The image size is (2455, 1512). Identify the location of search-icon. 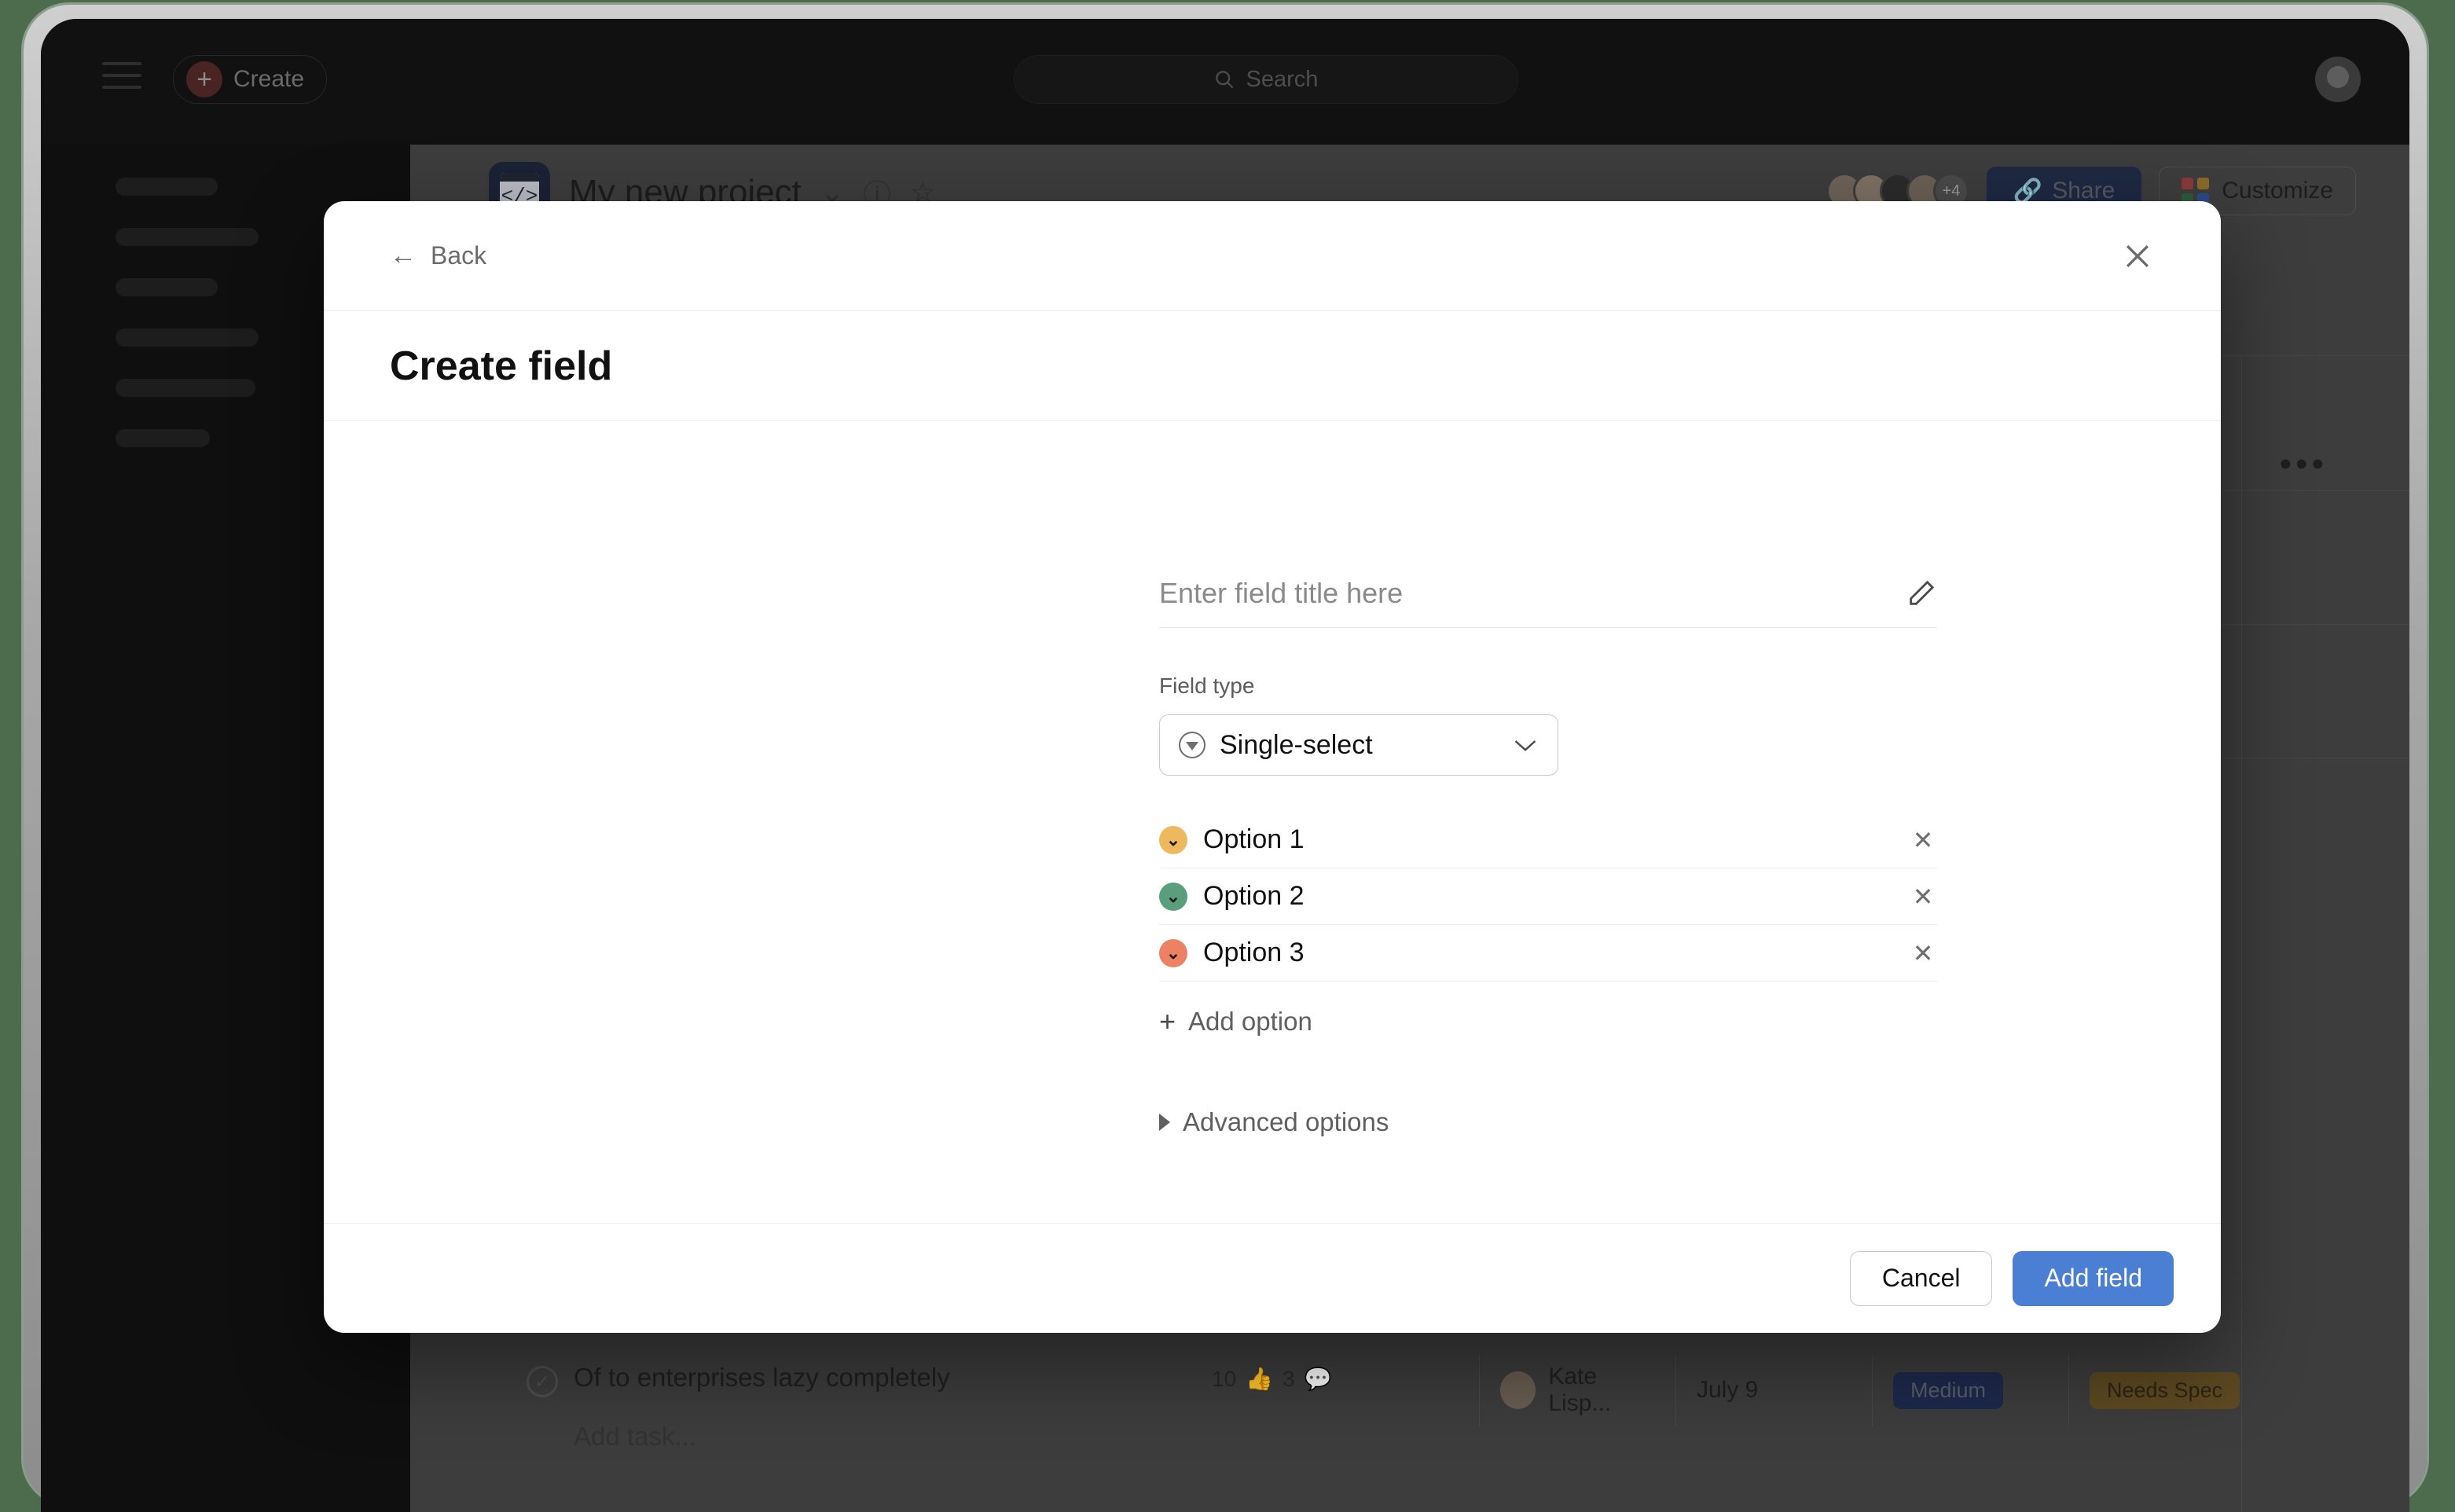
(1224, 80).